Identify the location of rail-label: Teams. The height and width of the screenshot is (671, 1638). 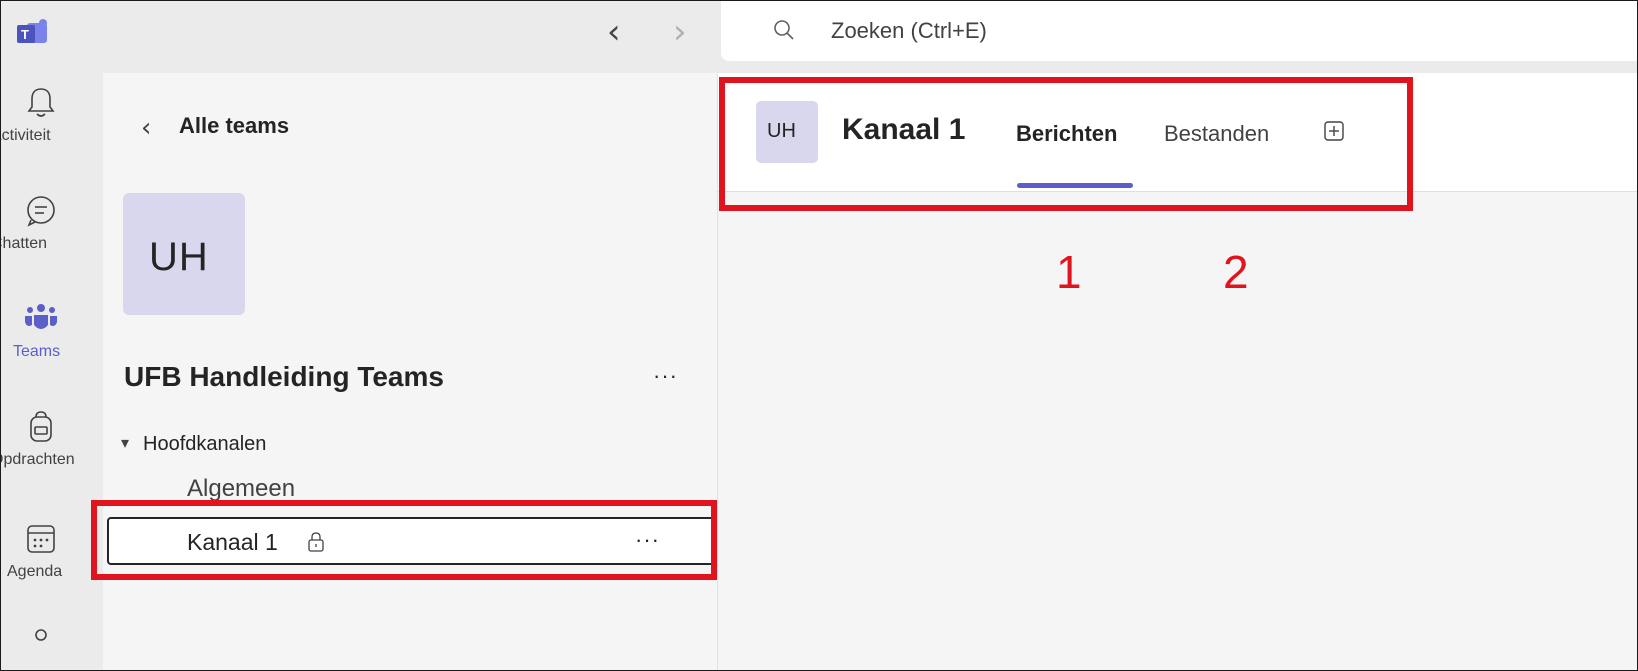
(37, 351).